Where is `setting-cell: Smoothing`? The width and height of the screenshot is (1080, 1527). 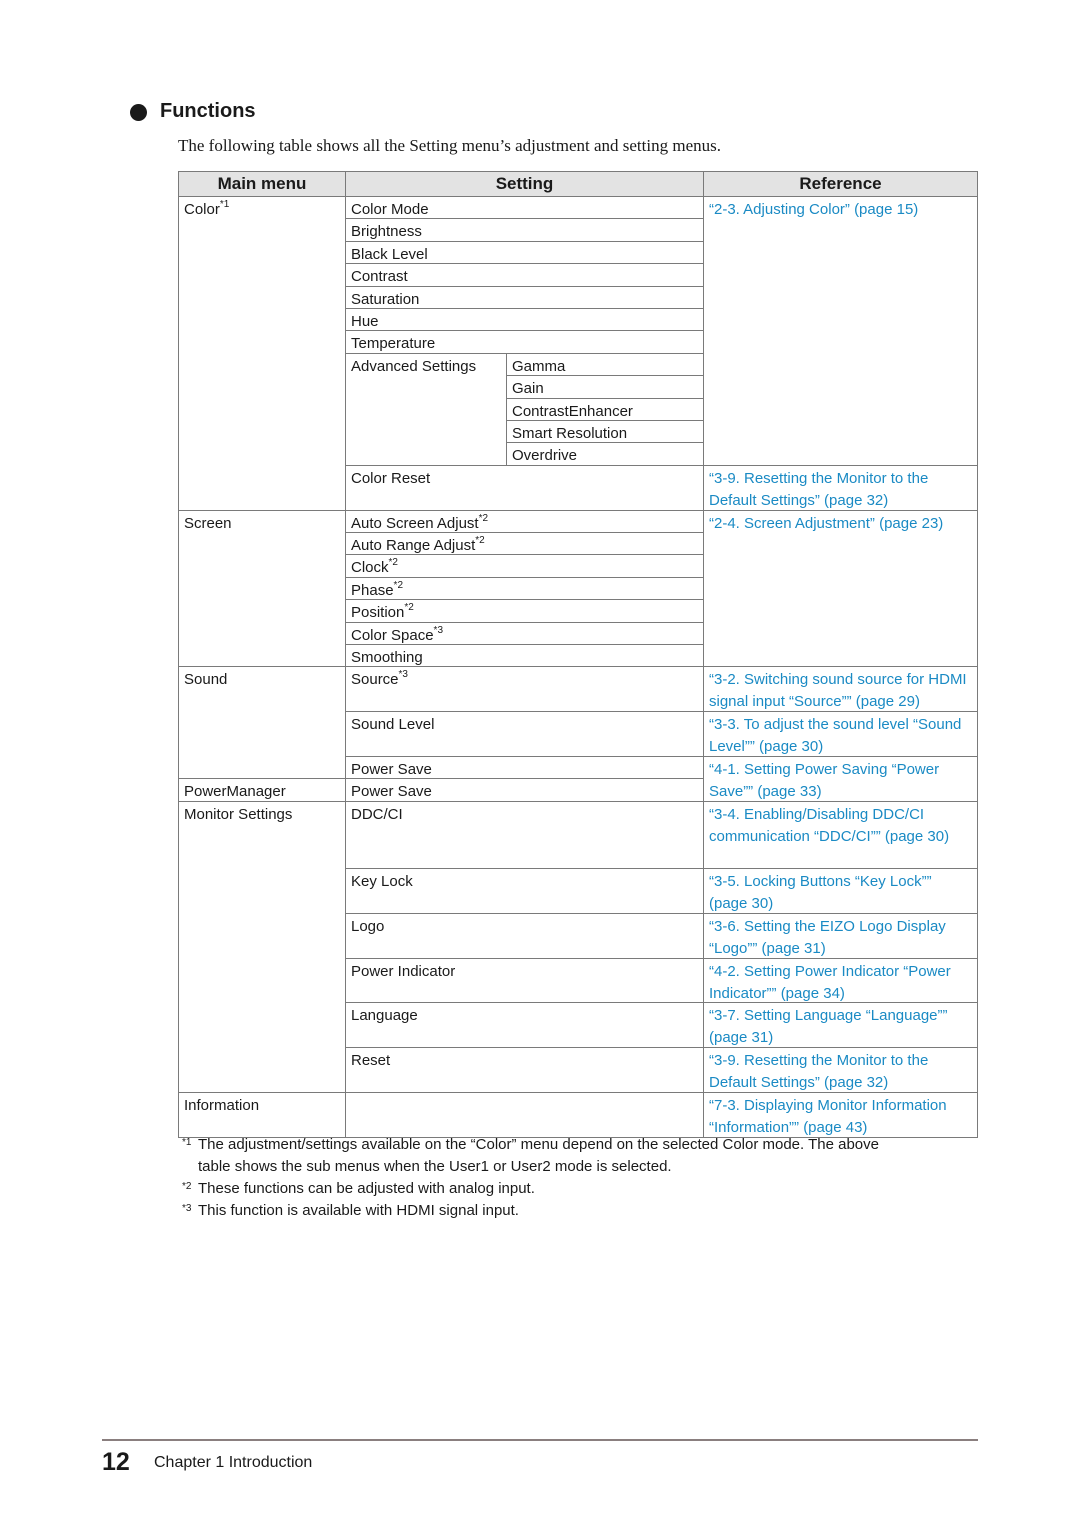 setting-cell: Smoothing is located at coordinates (524, 656).